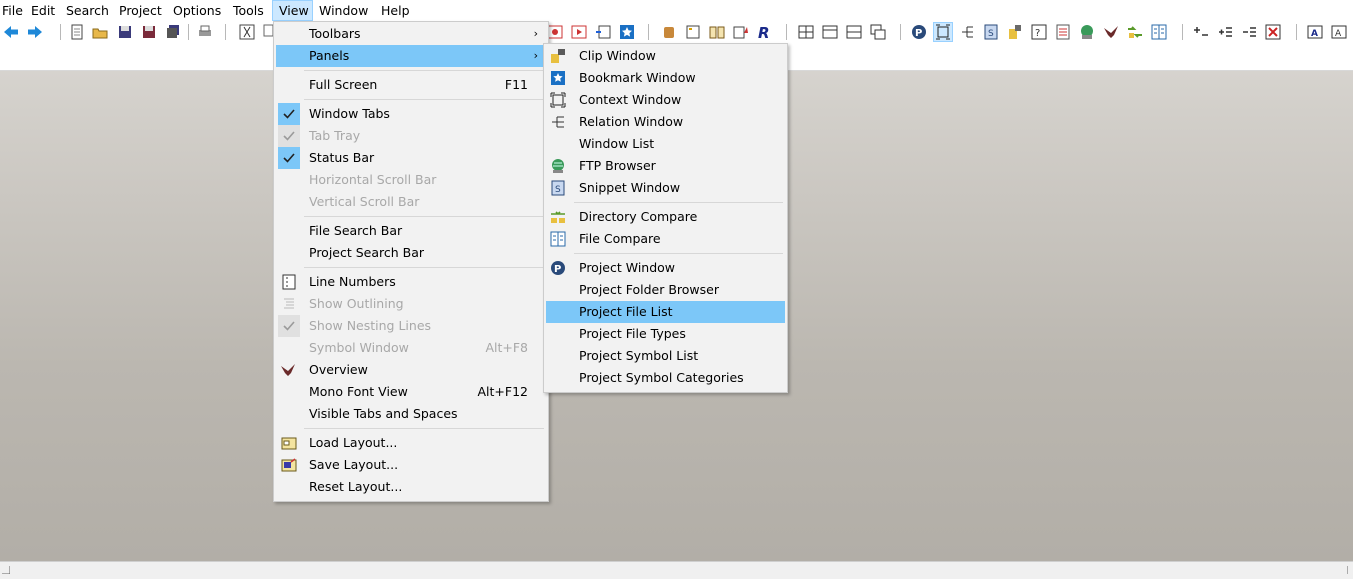 This screenshot has width=1353, height=579. What do you see at coordinates (919, 32) in the screenshot?
I see `project-window-icon: P` at bounding box center [919, 32].